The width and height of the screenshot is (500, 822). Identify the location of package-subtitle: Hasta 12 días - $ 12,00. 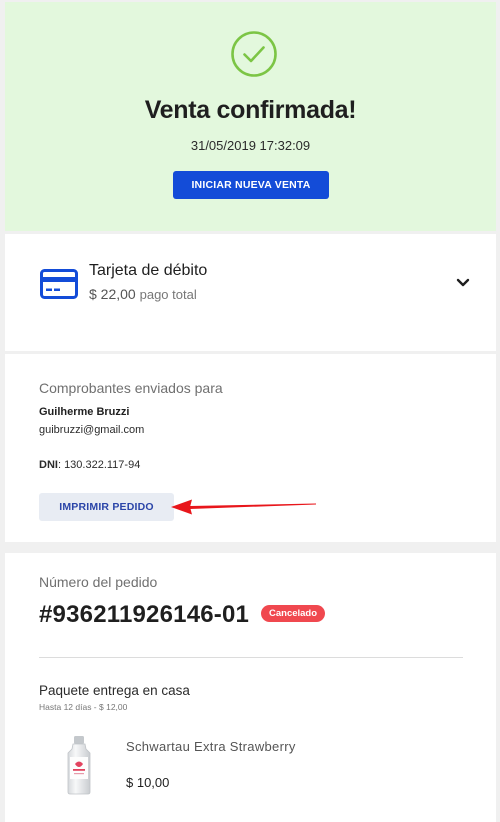
(83, 707).